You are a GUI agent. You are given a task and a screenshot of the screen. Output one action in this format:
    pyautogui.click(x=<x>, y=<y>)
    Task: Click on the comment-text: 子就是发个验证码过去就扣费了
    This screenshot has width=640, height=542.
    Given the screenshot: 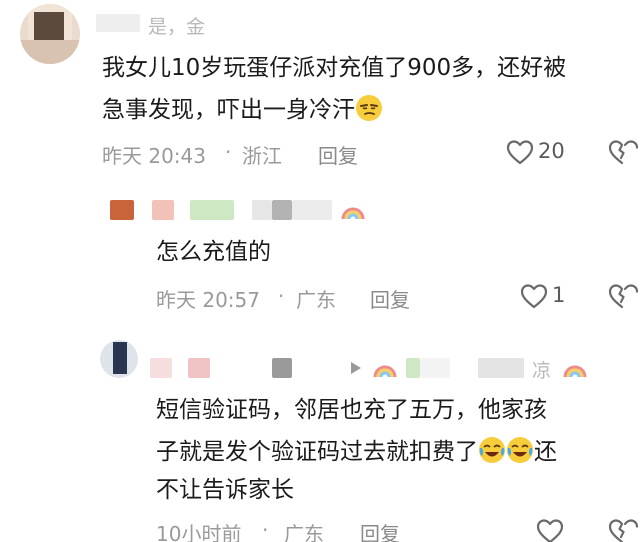 What is the action you would take?
    pyautogui.click(x=317, y=452)
    